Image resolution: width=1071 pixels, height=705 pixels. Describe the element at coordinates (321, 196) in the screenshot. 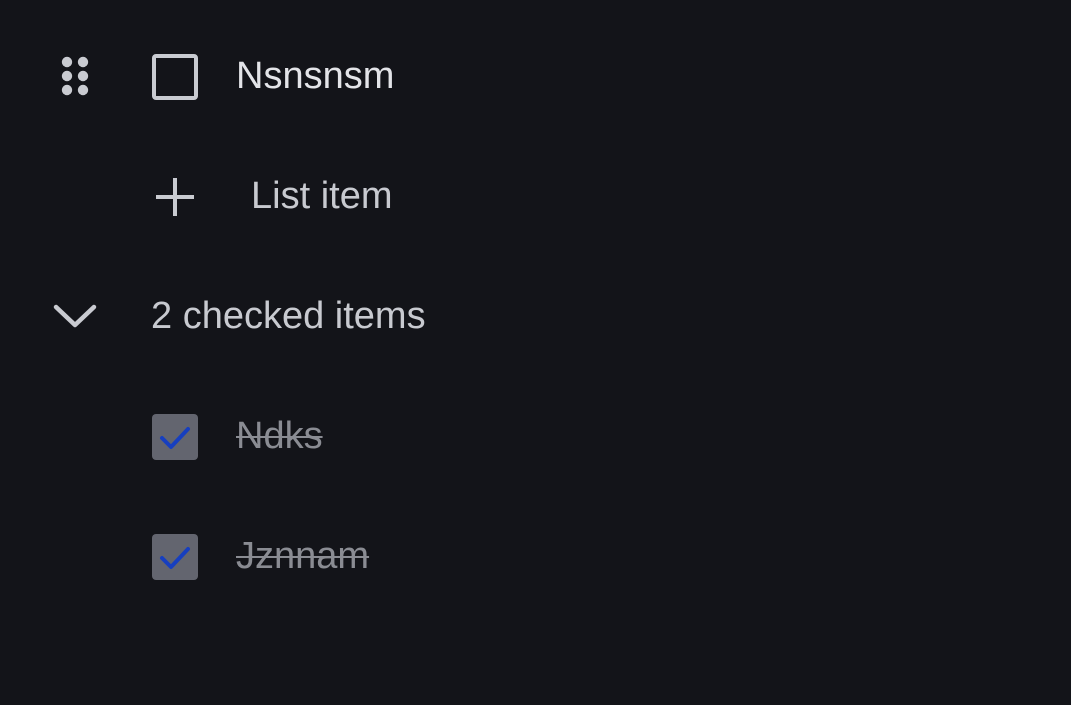

I see `add-list-item-label: List item` at that location.